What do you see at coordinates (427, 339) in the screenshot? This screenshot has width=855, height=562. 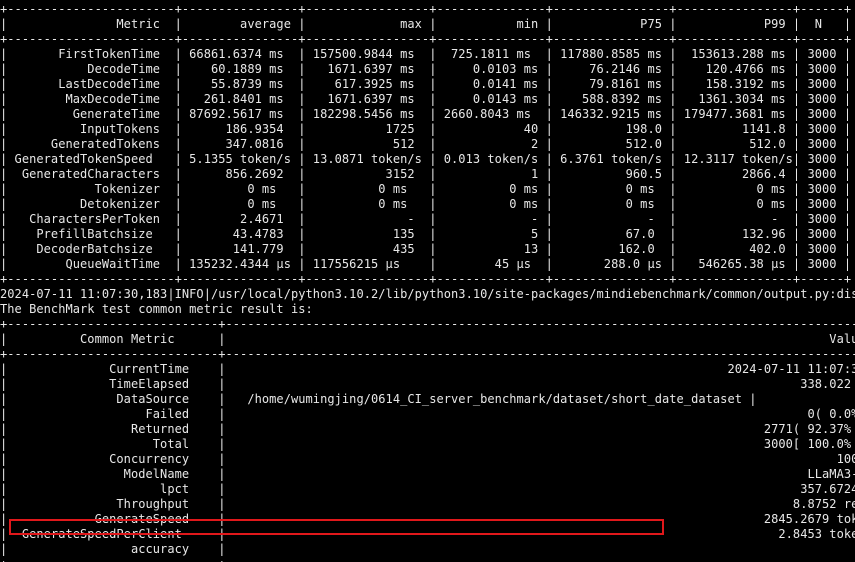 I see `terminal-line: | Common Metric | Value |` at bounding box center [427, 339].